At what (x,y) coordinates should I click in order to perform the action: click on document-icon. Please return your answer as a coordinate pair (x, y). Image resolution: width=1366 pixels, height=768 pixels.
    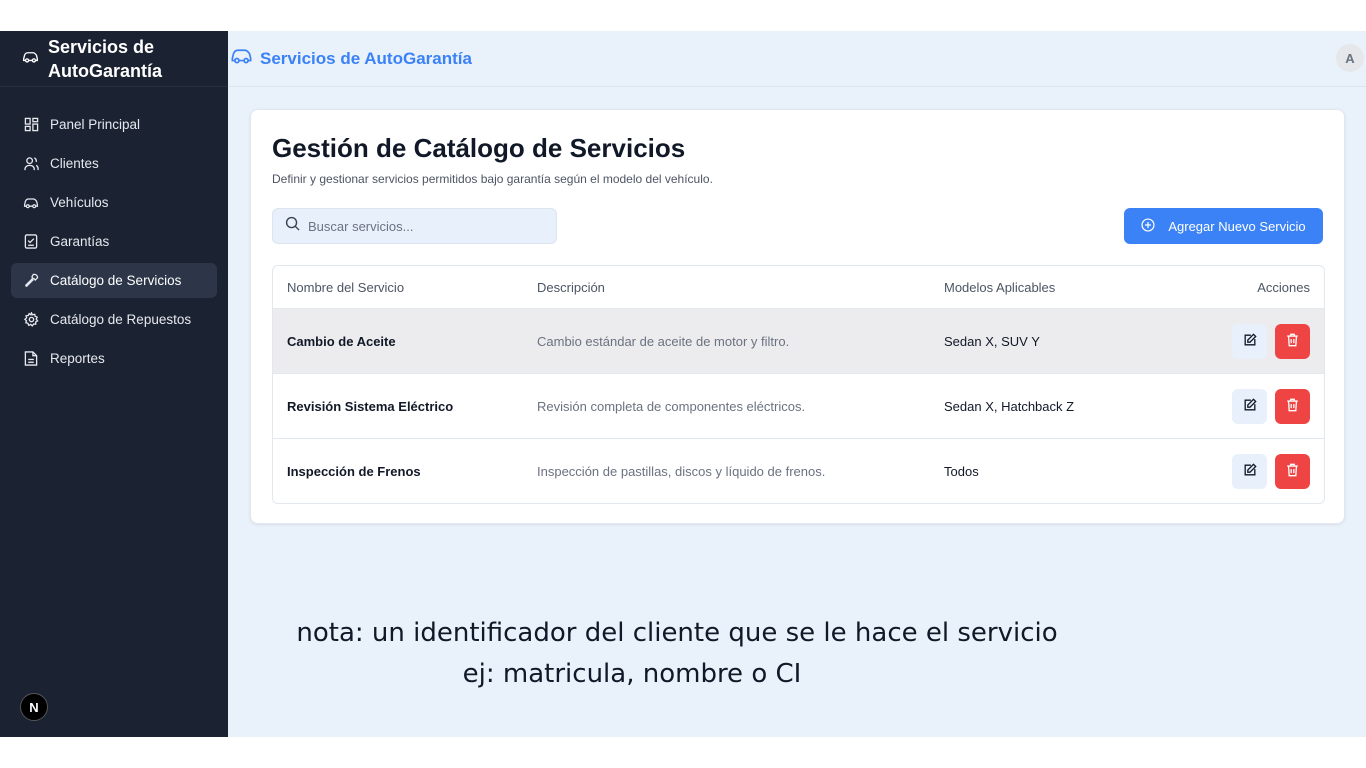
    Looking at the image, I should click on (31, 359).